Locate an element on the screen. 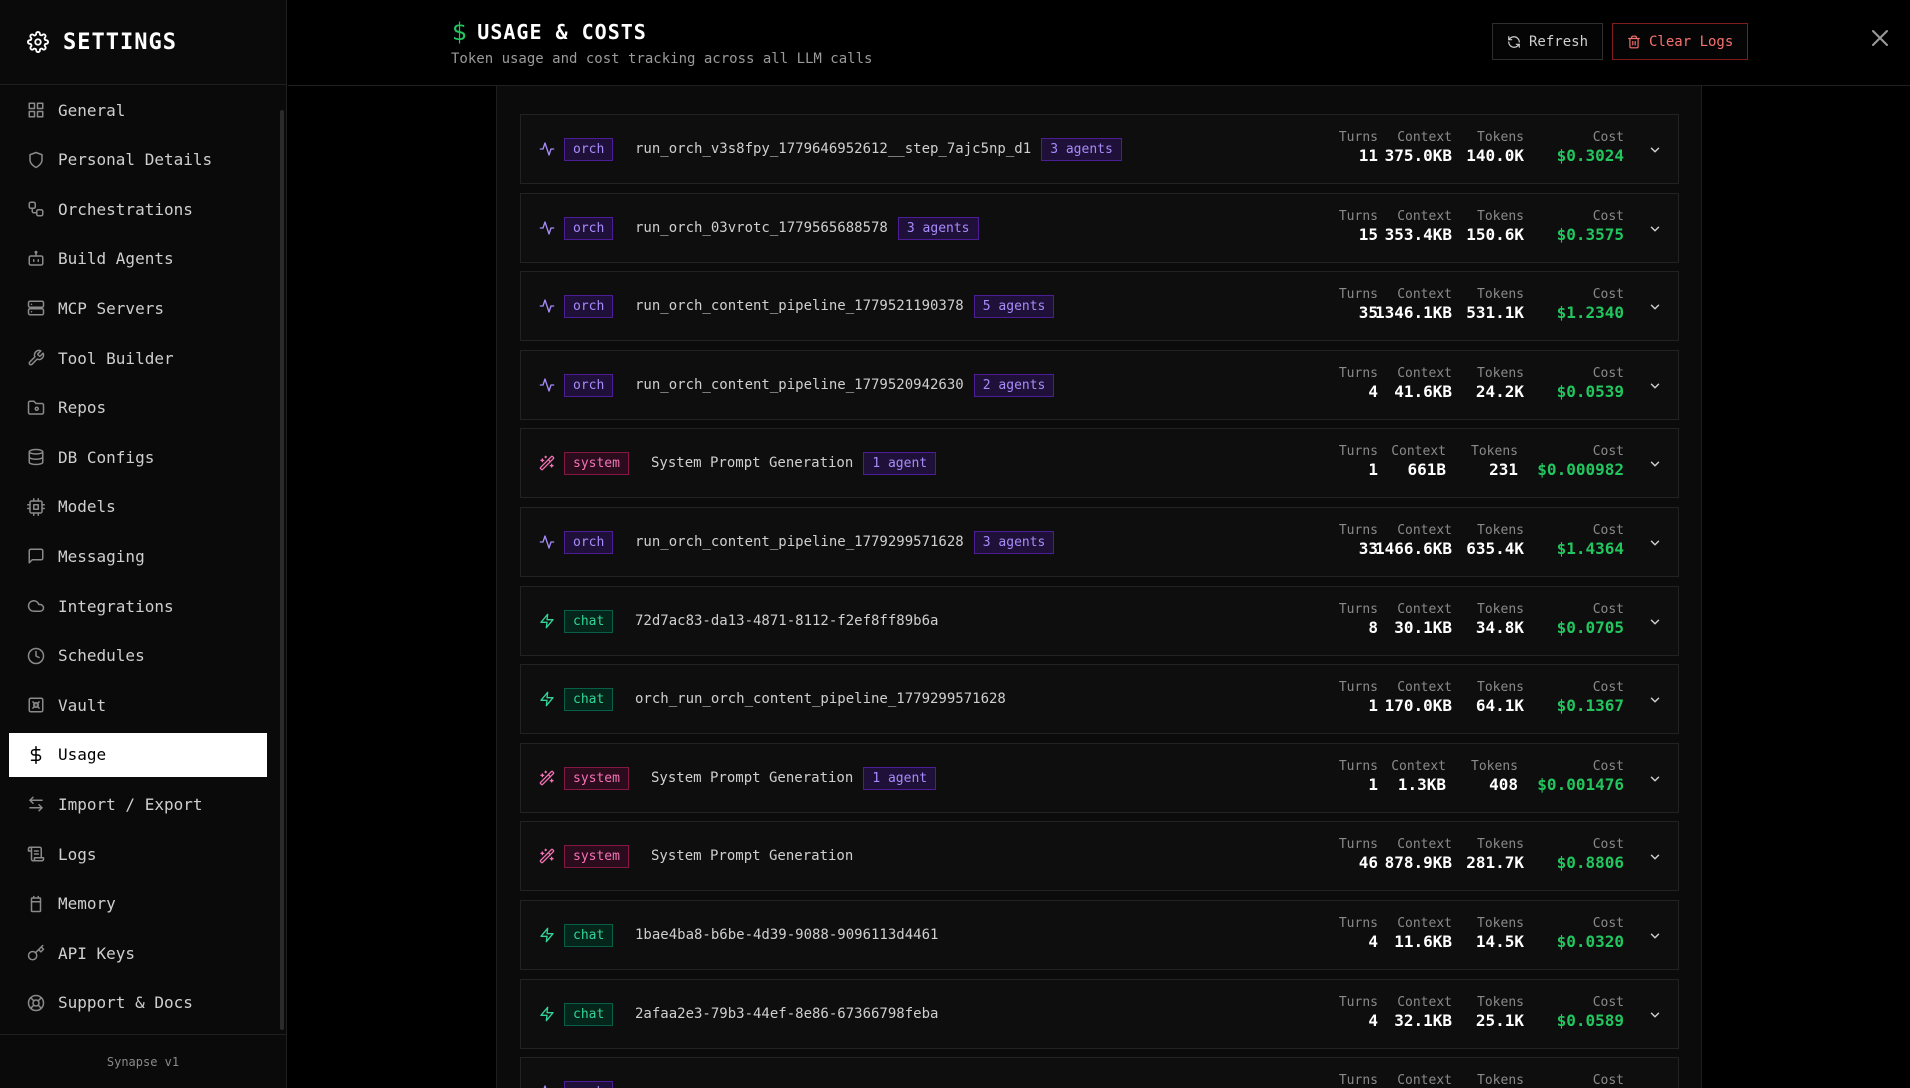 This screenshot has width=1910, height=1088. sidebar-header: SETTINGS is located at coordinates (143, 42).